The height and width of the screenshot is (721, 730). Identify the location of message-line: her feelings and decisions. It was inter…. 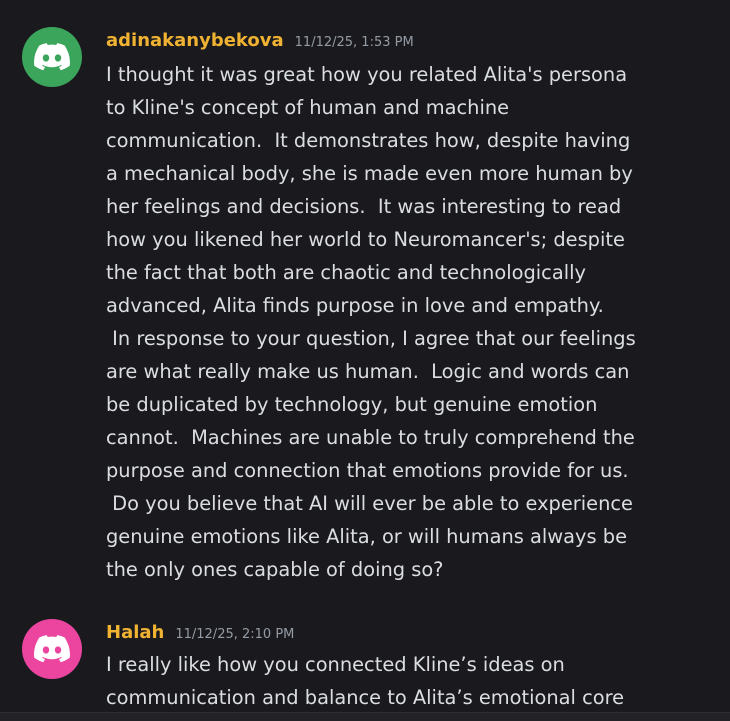
(364, 206).